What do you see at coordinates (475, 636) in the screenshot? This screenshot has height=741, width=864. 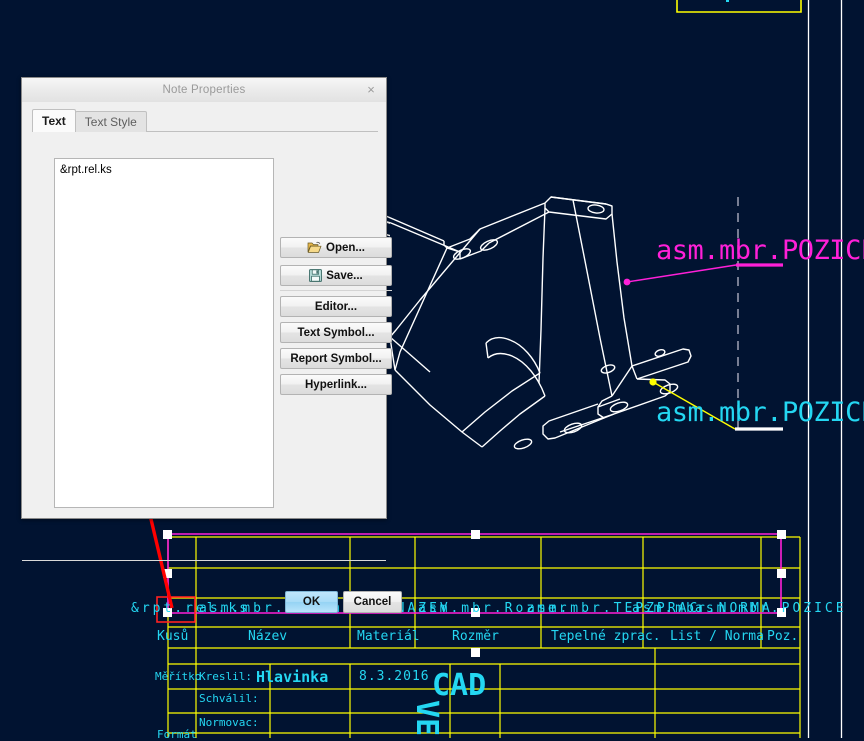 I see `titleblock-header-3: Rozměr` at bounding box center [475, 636].